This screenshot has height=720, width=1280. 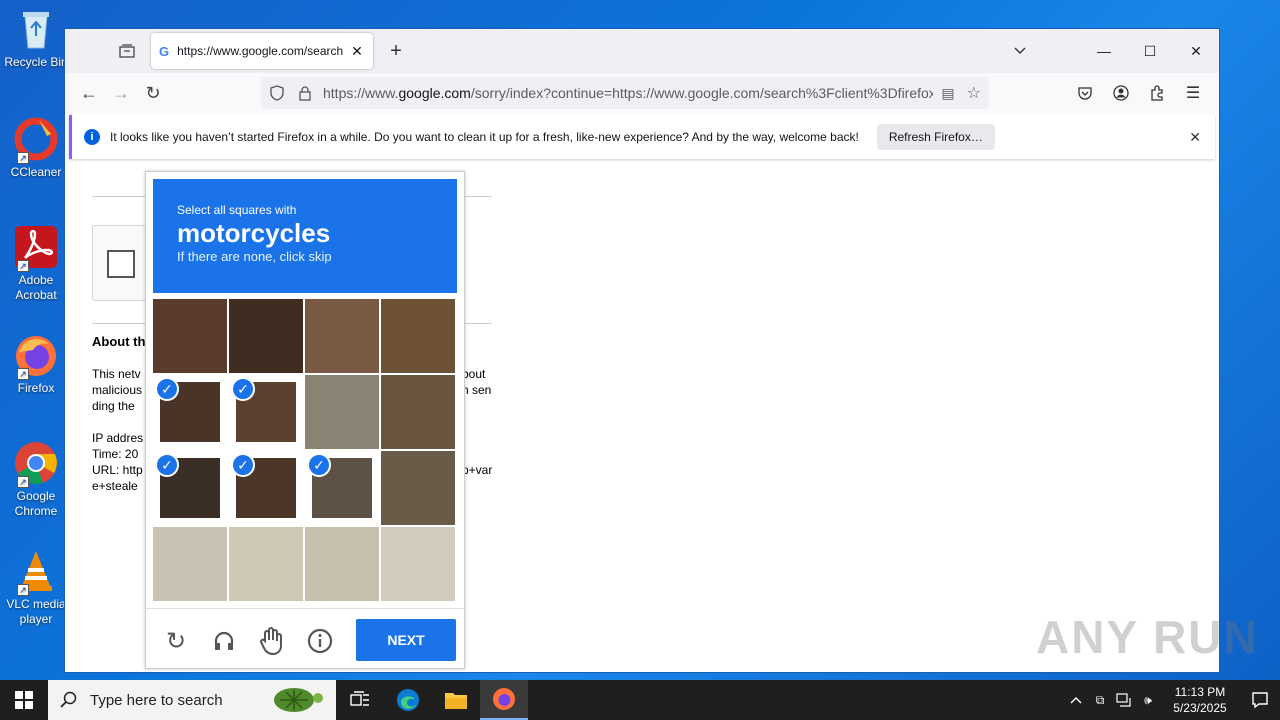 What do you see at coordinates (272, 641) in the screenshot?
I see `report-hand-icon` at bounding box center [272, 641].